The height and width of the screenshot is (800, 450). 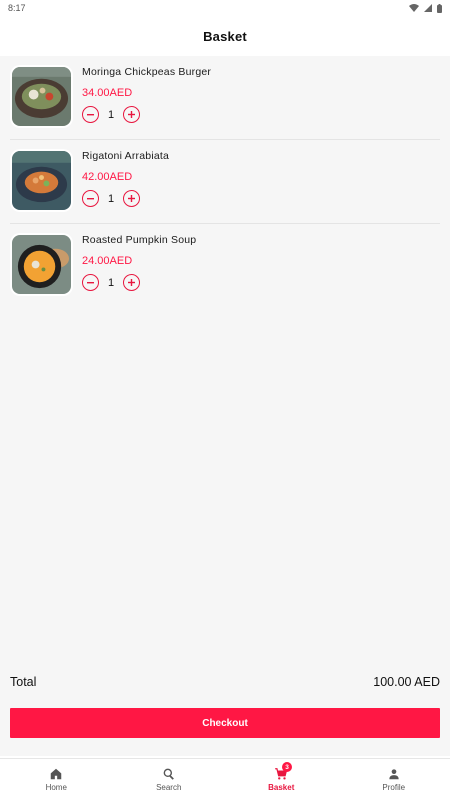 What do you see at coordinates (287, 767) in the screenshot?
I see `cart-count-badge: 3` at bounding box center [287, 767].